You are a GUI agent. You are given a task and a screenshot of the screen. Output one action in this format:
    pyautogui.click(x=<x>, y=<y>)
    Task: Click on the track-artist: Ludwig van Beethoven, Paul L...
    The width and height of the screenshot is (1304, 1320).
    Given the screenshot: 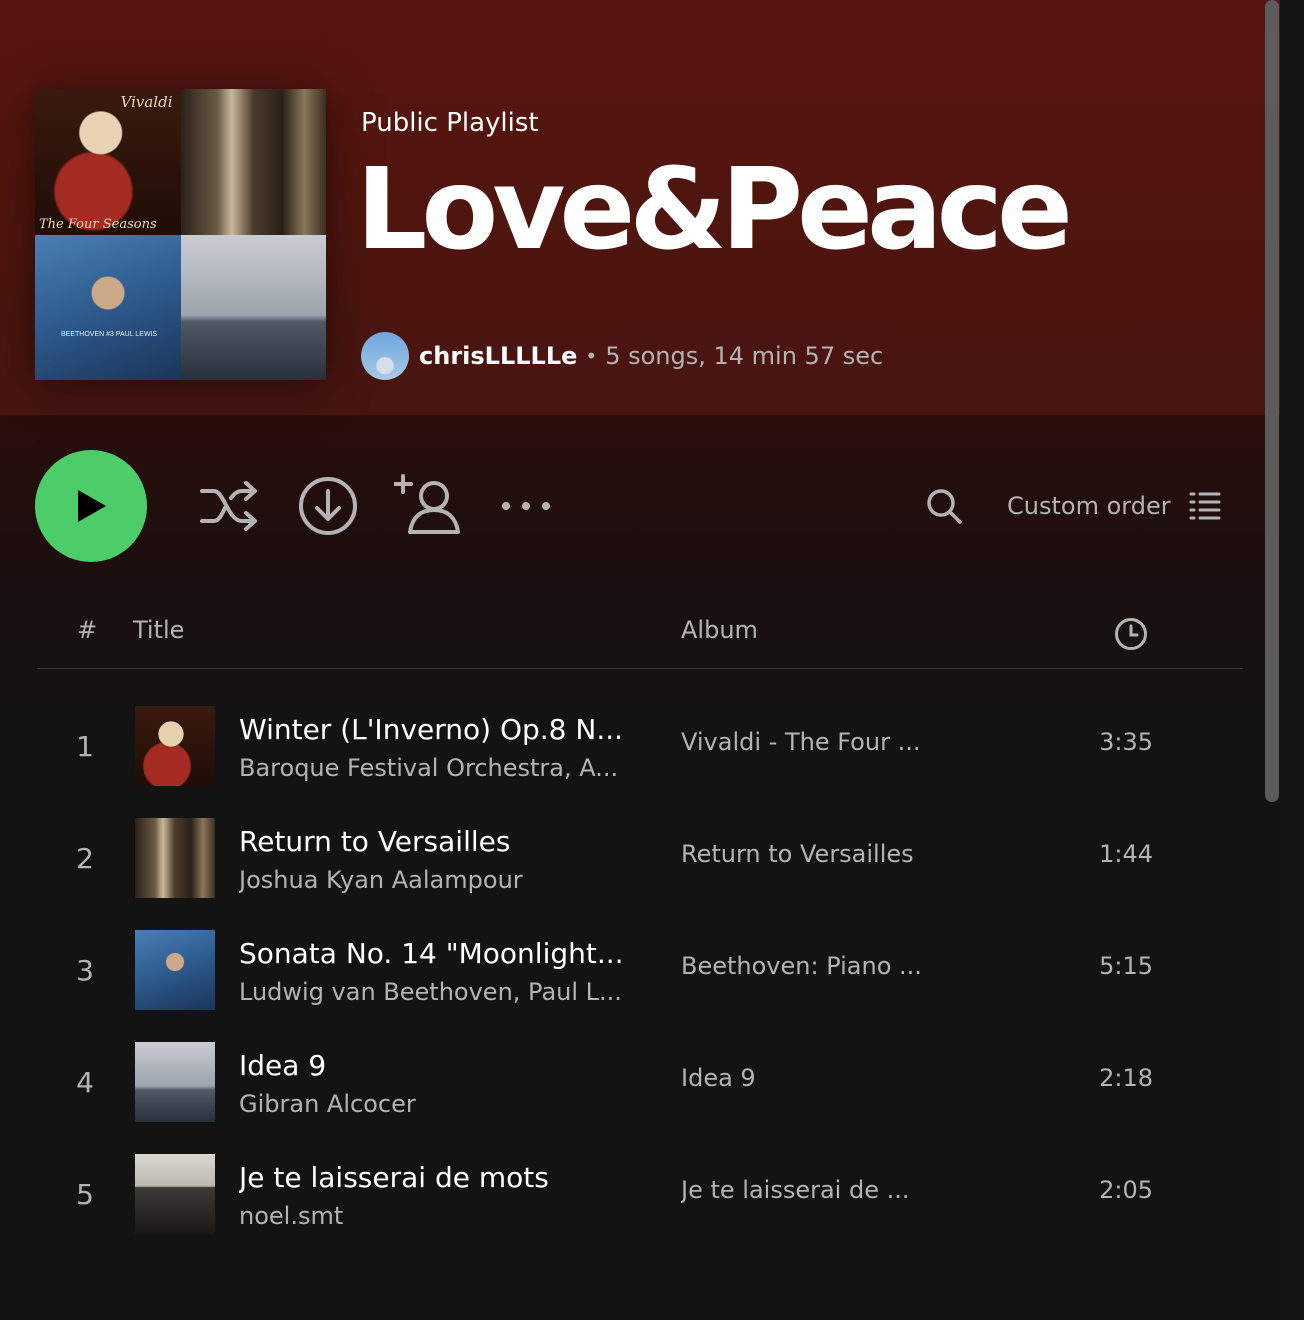 What is the action you would take?
    pyautogui.click(x=439, y=992)
    